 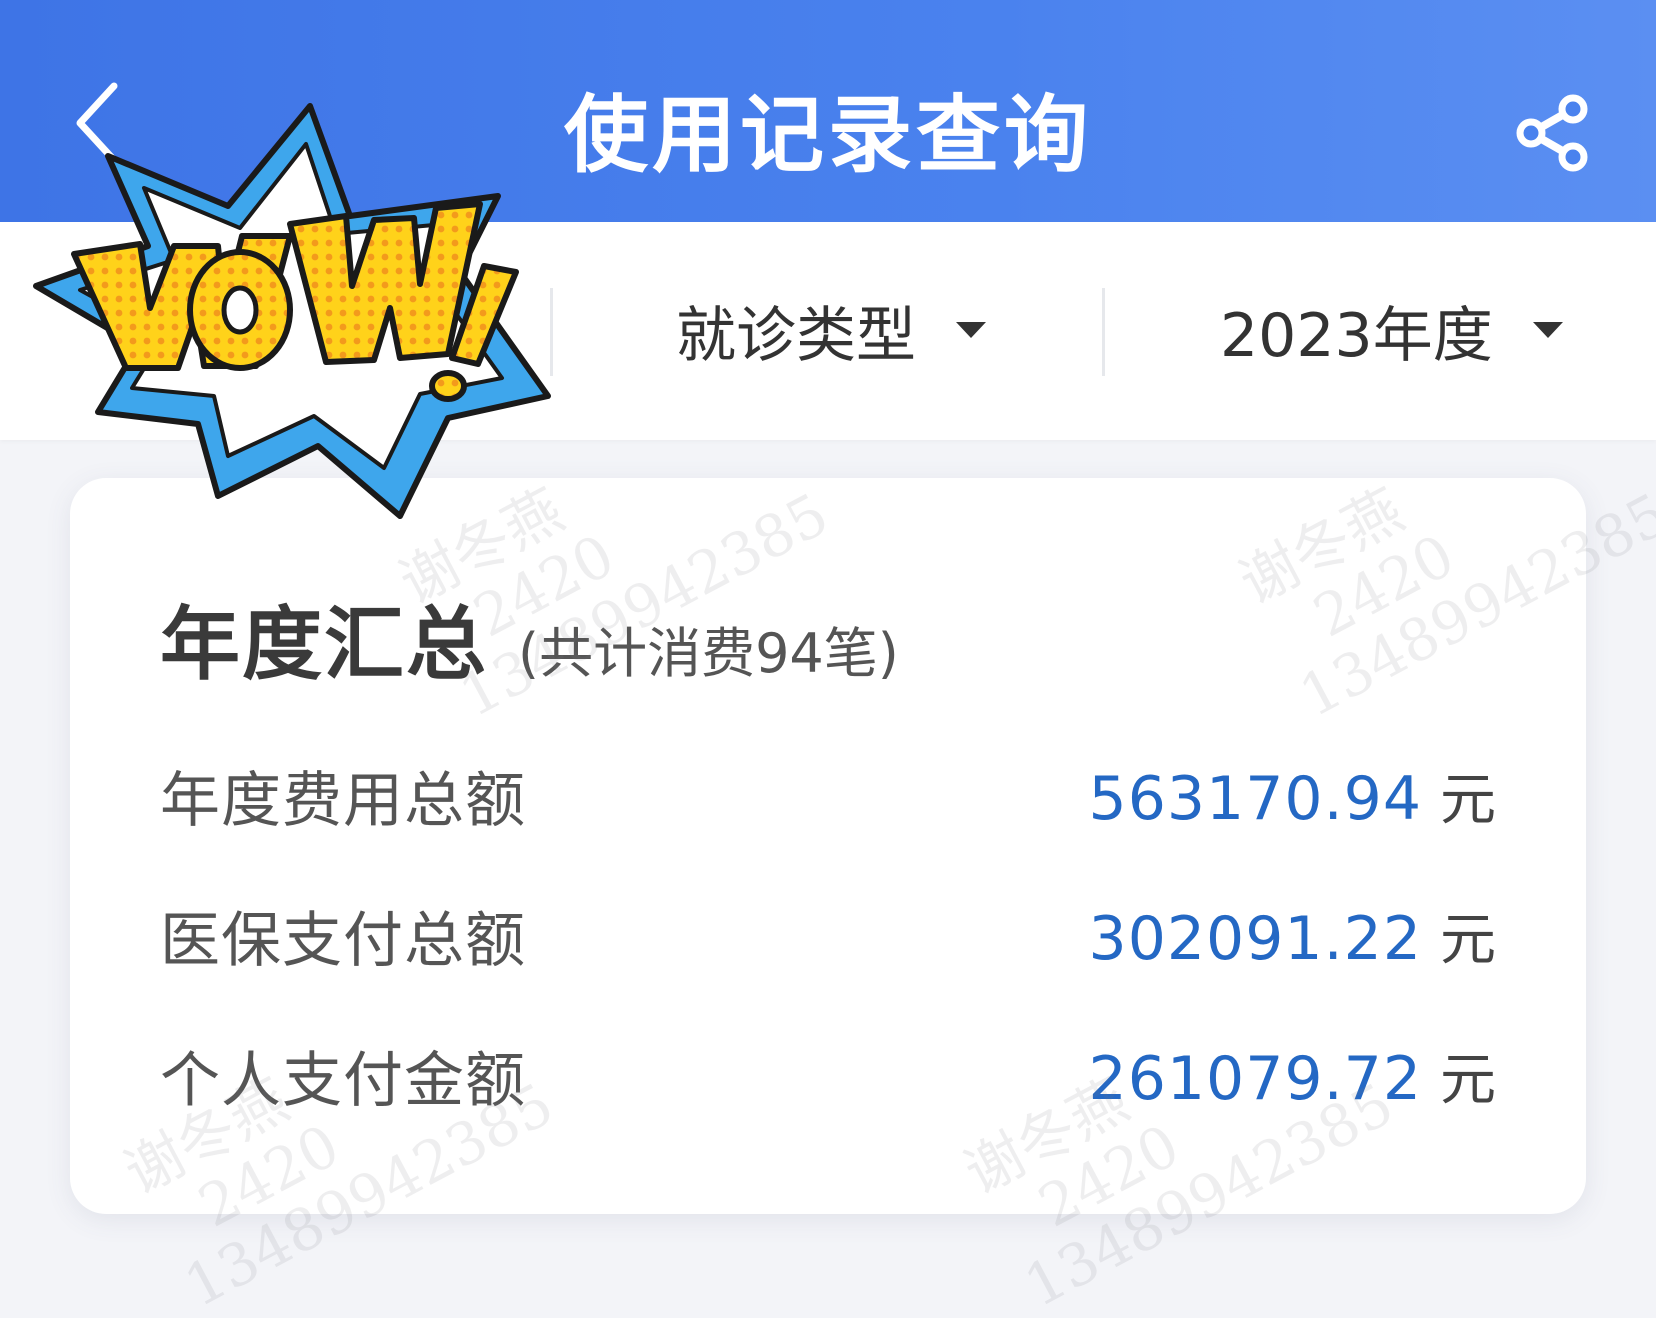 I want to click on row-value: 302091.22, so click(x=1255, y=938).